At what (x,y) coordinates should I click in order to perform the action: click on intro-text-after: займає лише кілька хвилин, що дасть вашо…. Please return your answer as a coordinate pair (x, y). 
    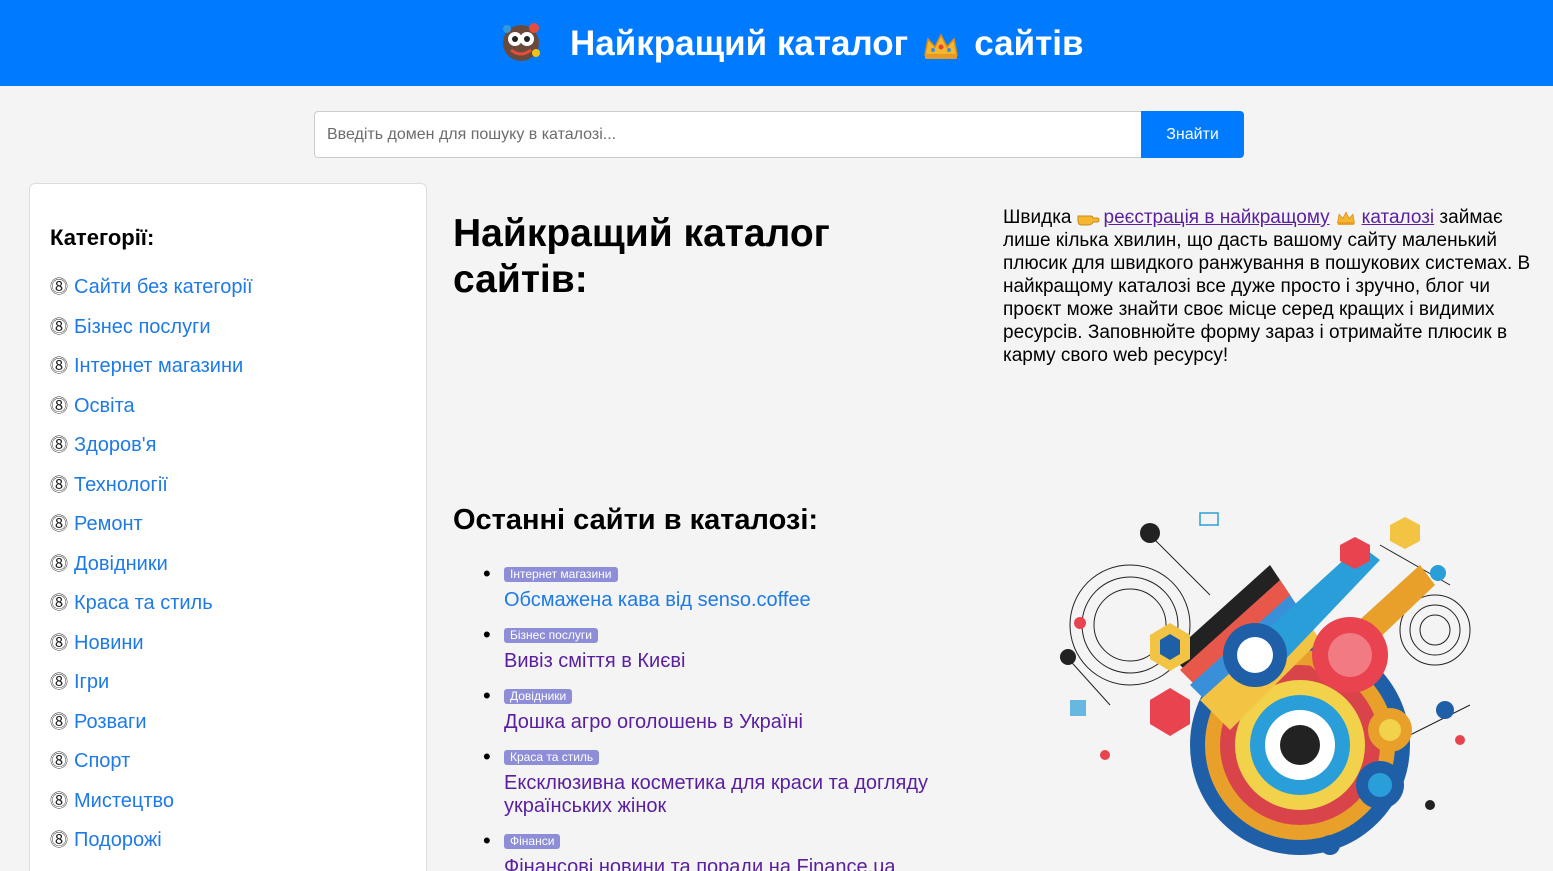
    Looking at the image, I should click on (1267, 286).